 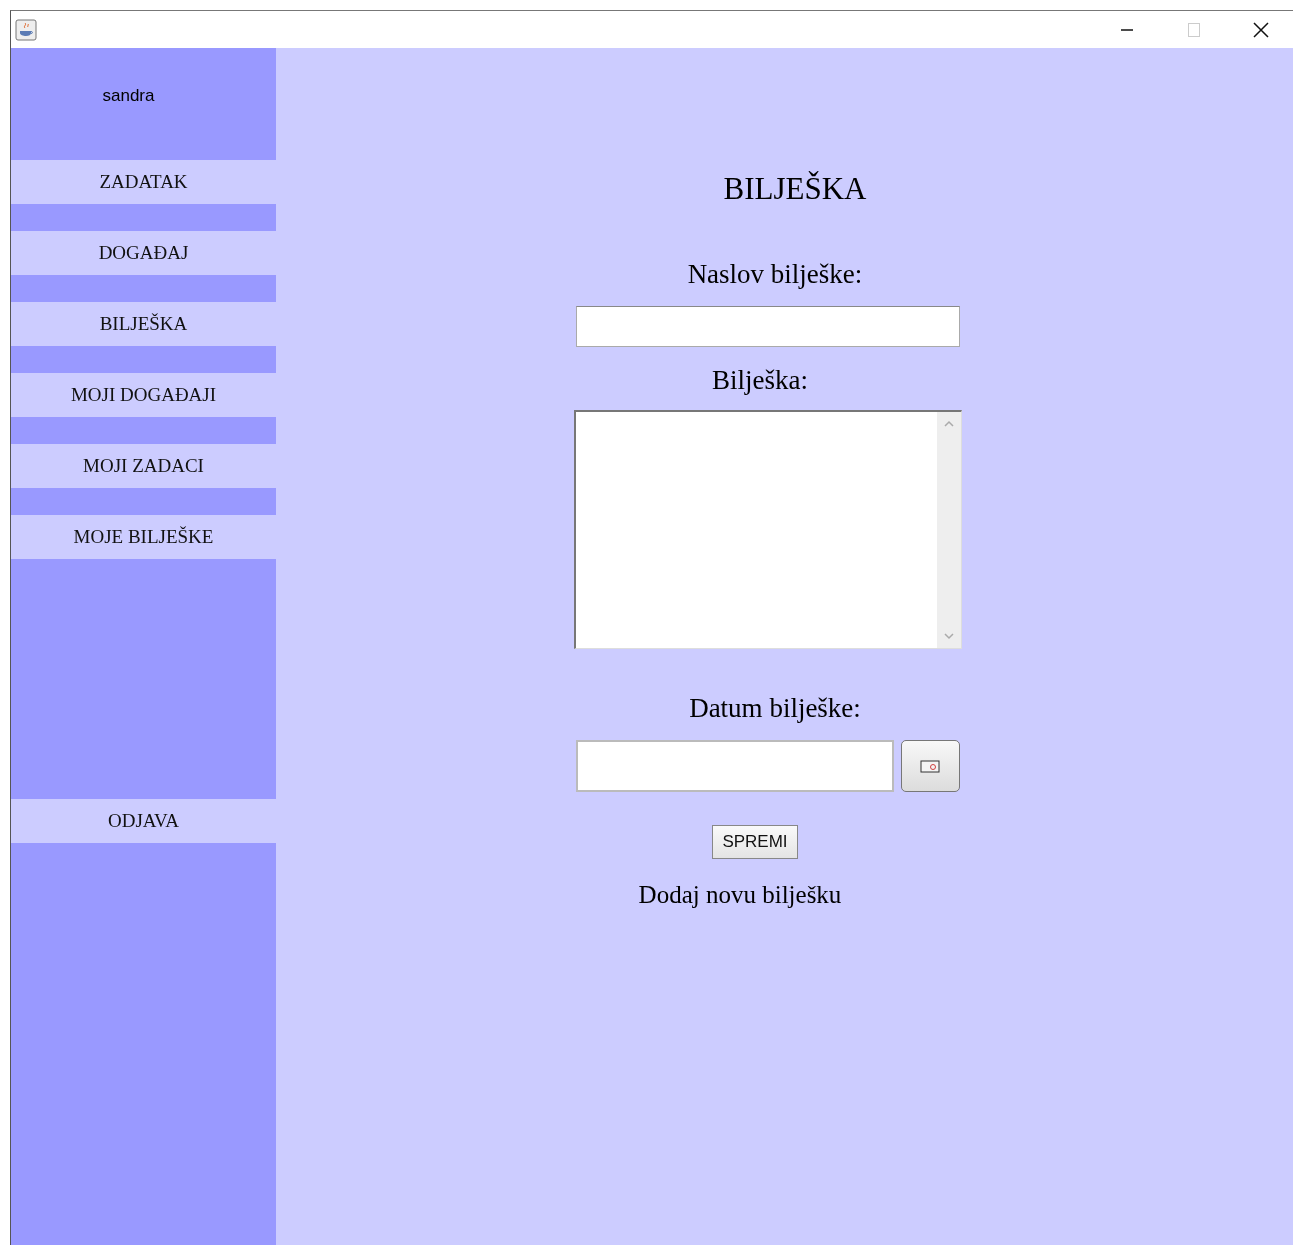 What do you see at coordinates (760, 380) in the screenshot?
I see `field-label: Bilješka:` at bounding box center [760, 380].